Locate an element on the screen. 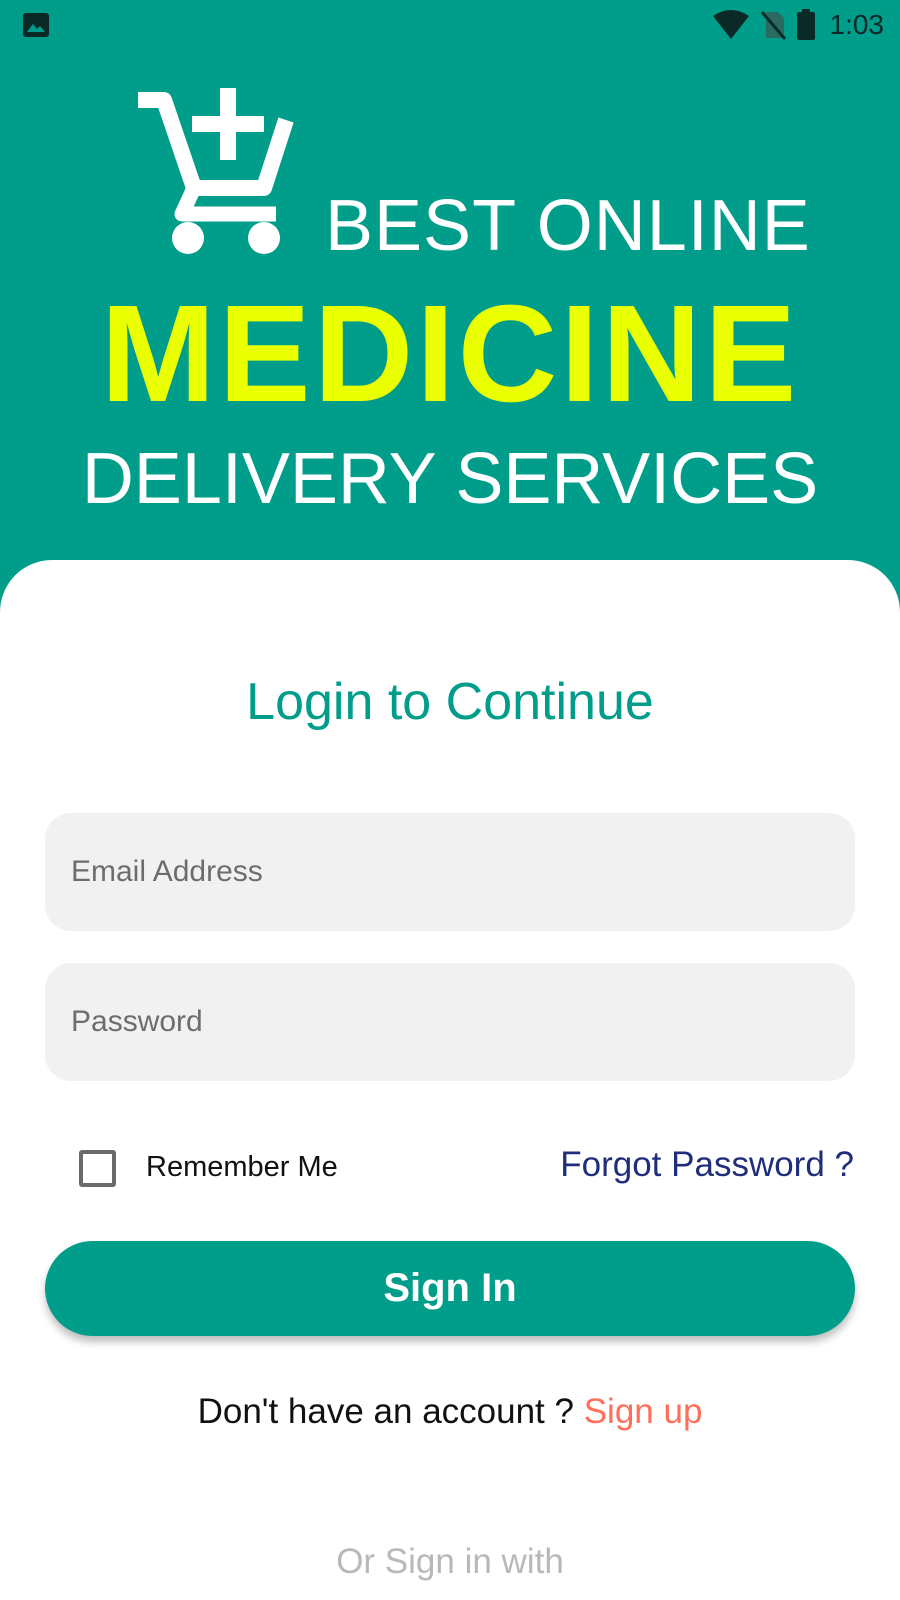 The height and width of the screenshot is (1600, 900). cart-plus-icon is located at coordinates (216, 171).